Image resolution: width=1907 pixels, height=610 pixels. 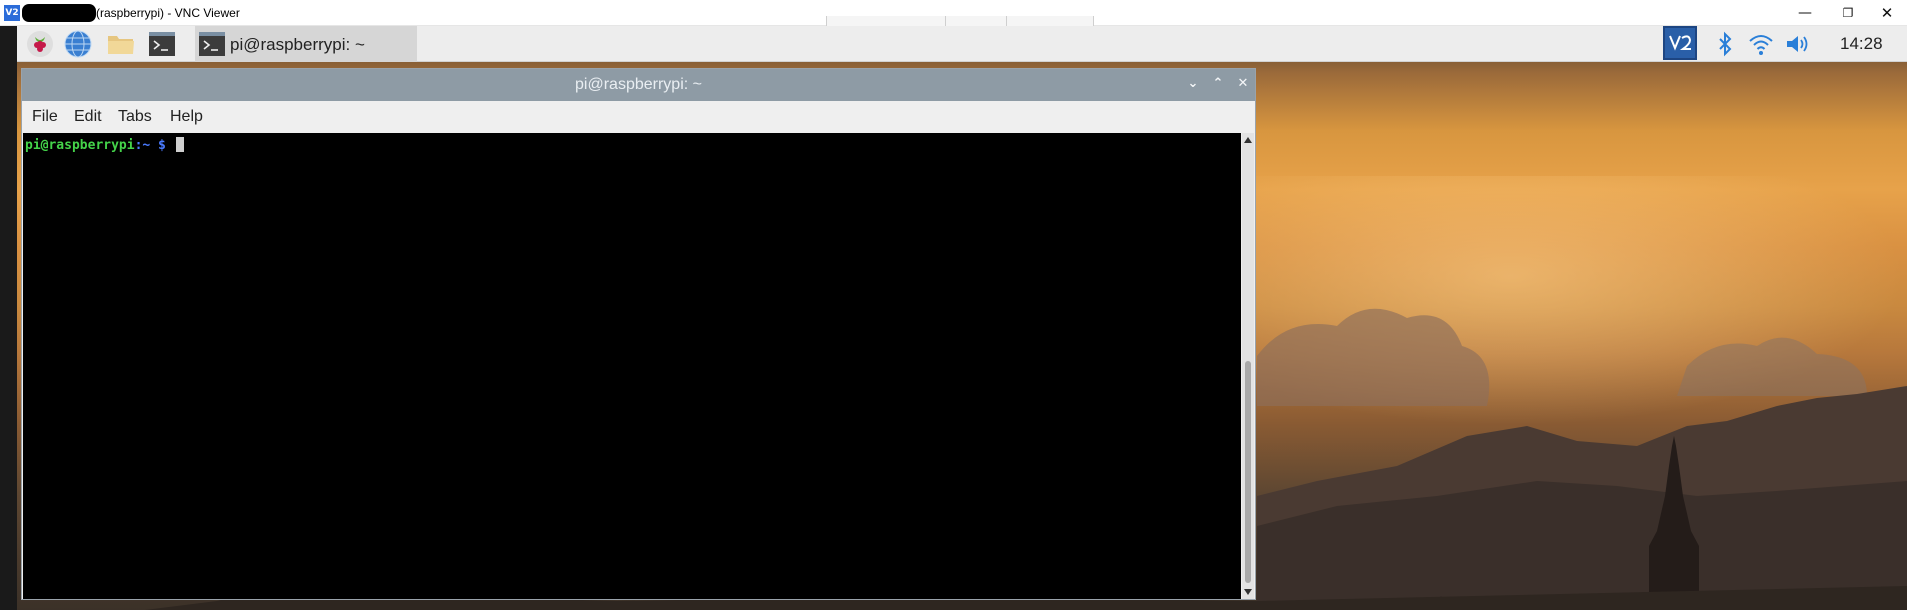 I want to click on restore-window-button: ❐, so click(x=1848, y=13).